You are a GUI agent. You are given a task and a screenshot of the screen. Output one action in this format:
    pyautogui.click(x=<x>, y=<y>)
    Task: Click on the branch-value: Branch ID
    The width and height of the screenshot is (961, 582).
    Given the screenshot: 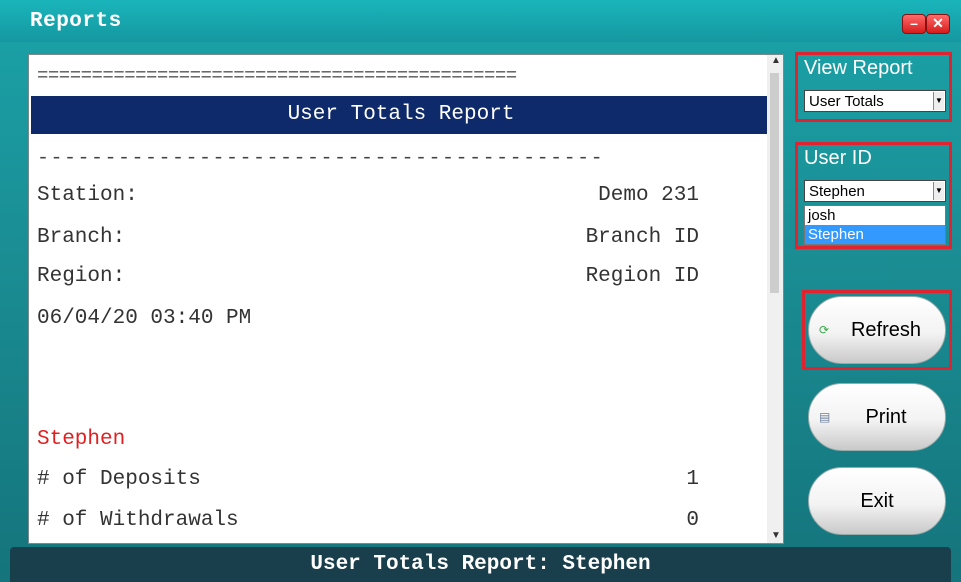 What is the action you would take?
    pyautogui.click(x=642, y=237)
    